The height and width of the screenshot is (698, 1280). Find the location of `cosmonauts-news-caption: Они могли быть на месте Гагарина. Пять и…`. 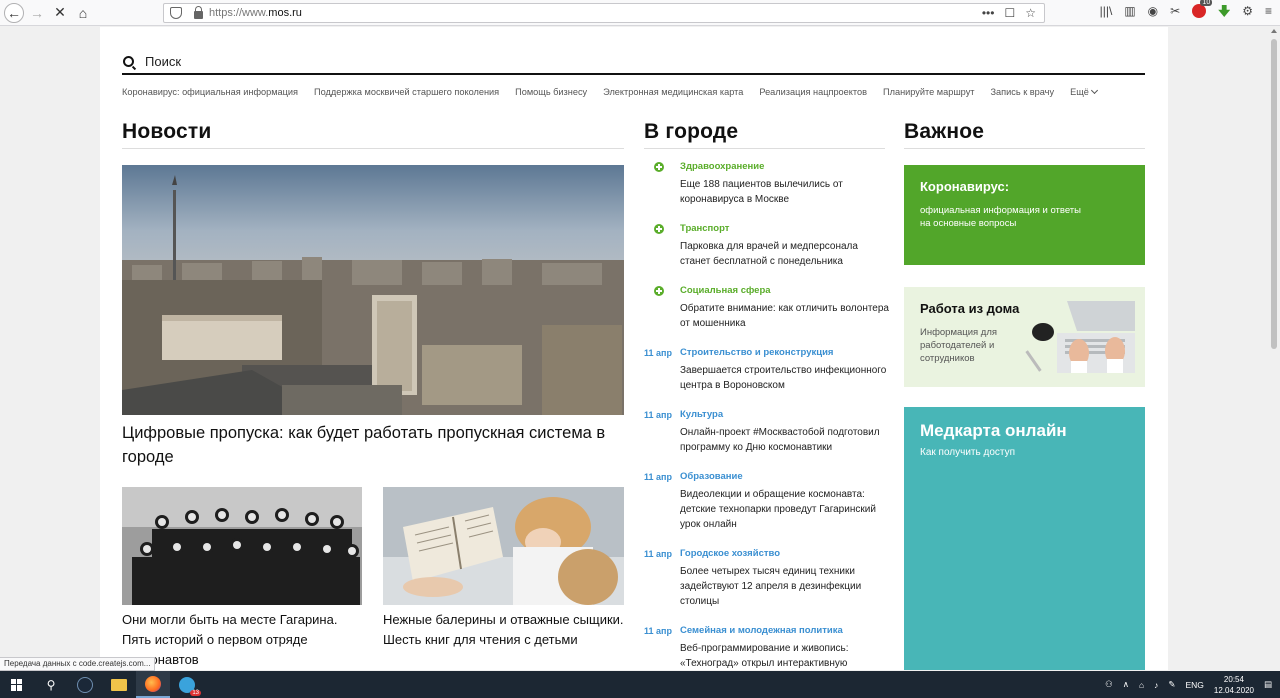

cosmonauts-news-caption: Они могли быть на месте Гагарина. Пять и… is located at coordinates (244, 640).